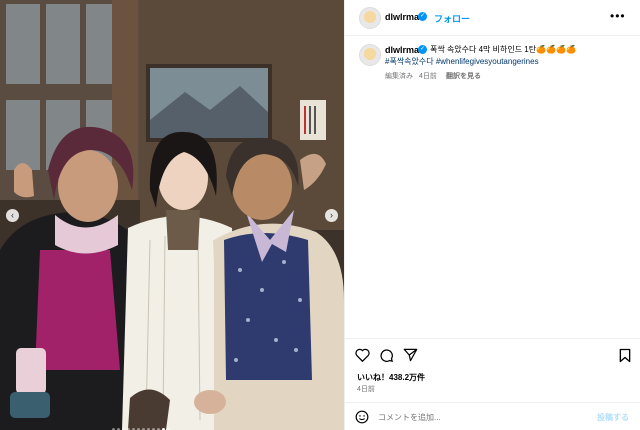 Image resolution: width=640 pixels, height=430 pixels. What do you see at coordinates (613, 417) in the screenshot?
I see `post-comment-button: 投稿する` at bounding box center [613, 417].